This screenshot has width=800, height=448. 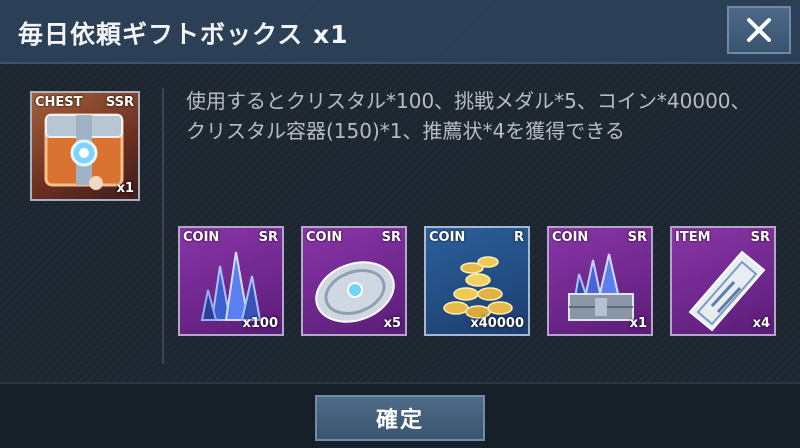 What do you see at coordinates (497, 323) in the screenshot?
I see `reward-quantity: x40000` at bounding box center [497, 323].